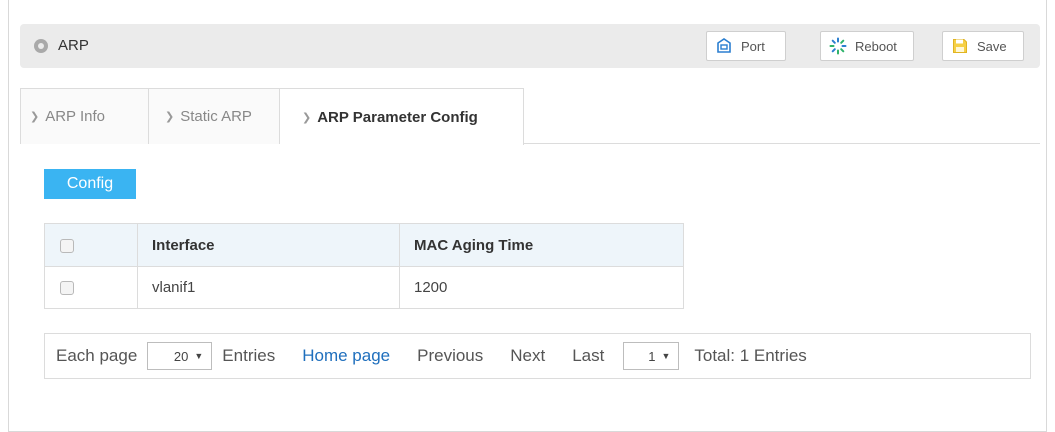 This screenshot has width=1055, height=432. What do you see at coordinates (450, 356) in the screenshot?
I see `previous-page-link: Previous` at bounding box center [450, 356].